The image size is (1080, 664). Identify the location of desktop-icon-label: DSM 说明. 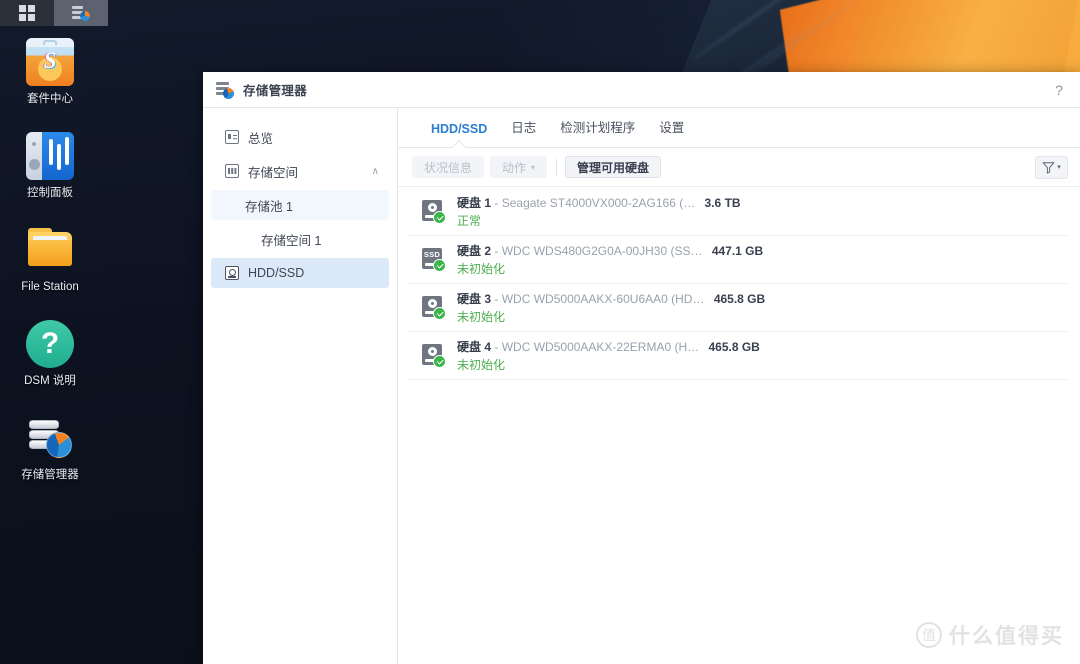
(50, 381).